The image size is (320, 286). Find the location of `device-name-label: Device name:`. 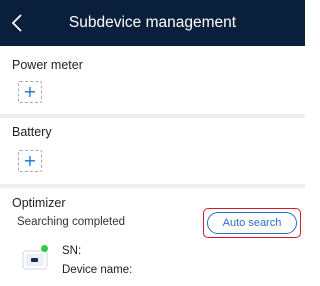

device-name-label: Device name: is located at coordinates (97, 270).